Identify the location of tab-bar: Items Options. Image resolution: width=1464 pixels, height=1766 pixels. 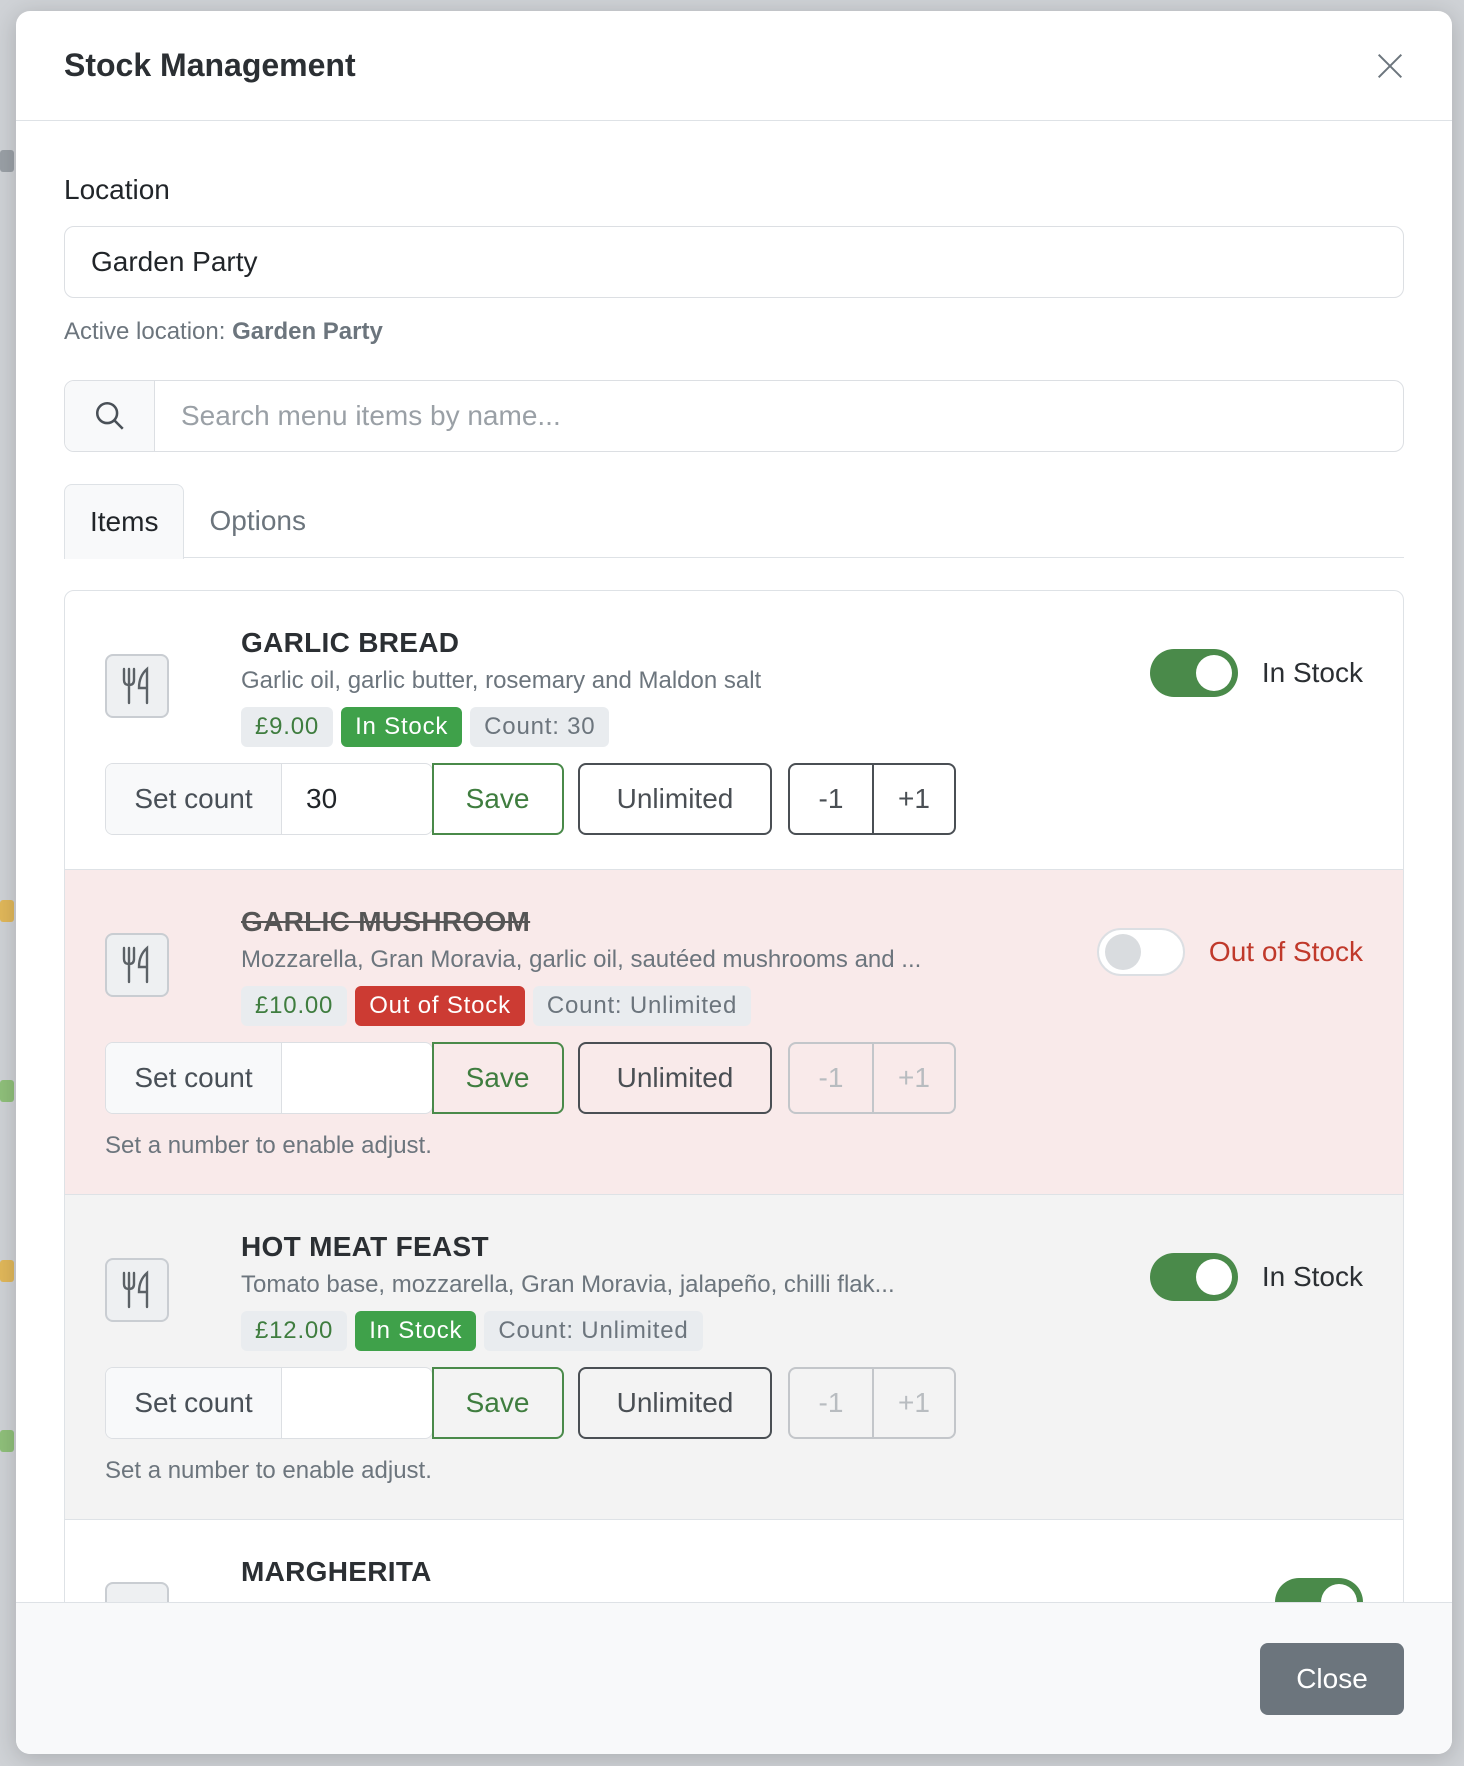
(734, 521).